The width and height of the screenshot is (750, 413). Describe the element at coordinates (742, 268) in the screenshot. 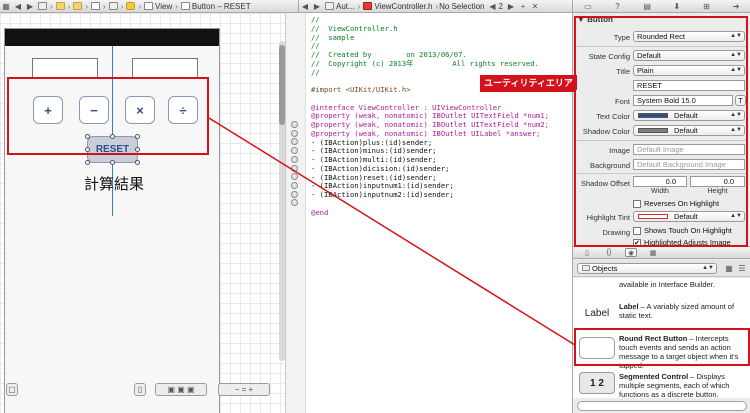

I see `list-view-icon: ☰` at that location.